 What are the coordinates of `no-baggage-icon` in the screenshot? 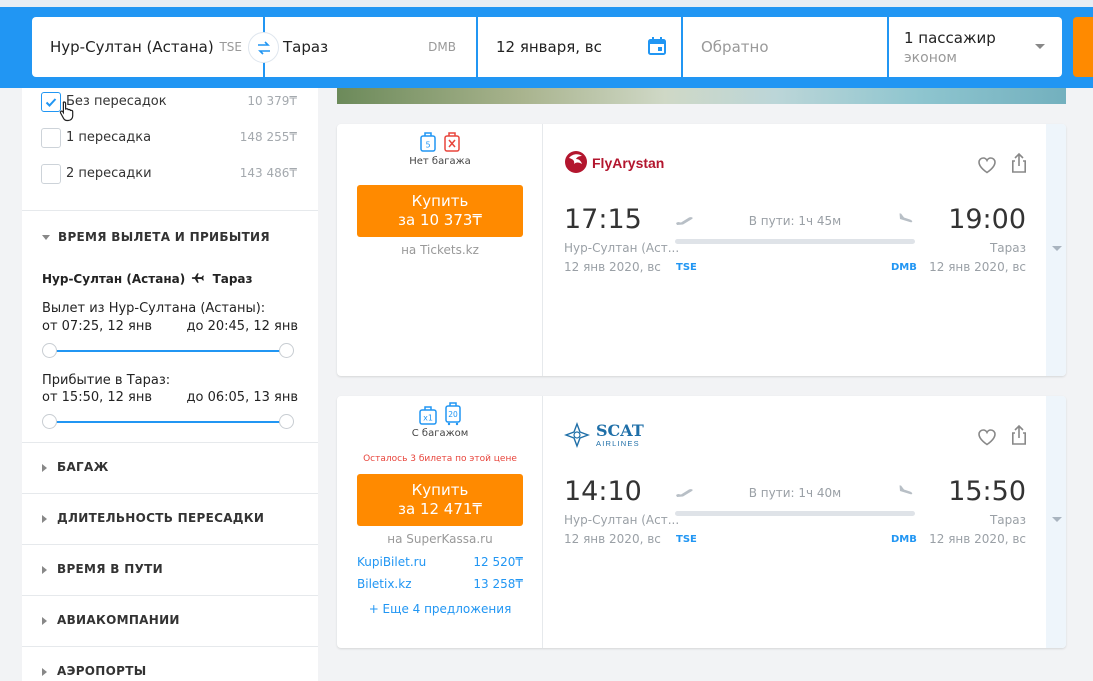 It's located at (451, 142).